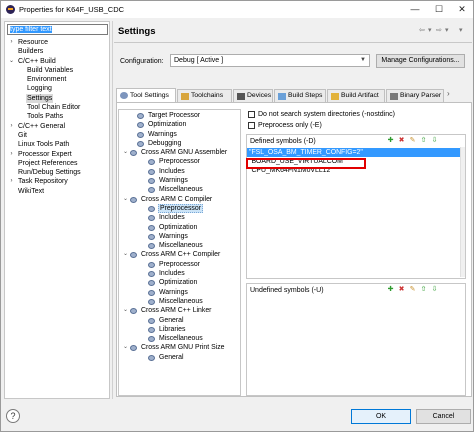  What do you see at coordinates (146, 95) in the screenshot?
I see `tab-tool-settings: Tool Settings` at bounding box center [146, 95].